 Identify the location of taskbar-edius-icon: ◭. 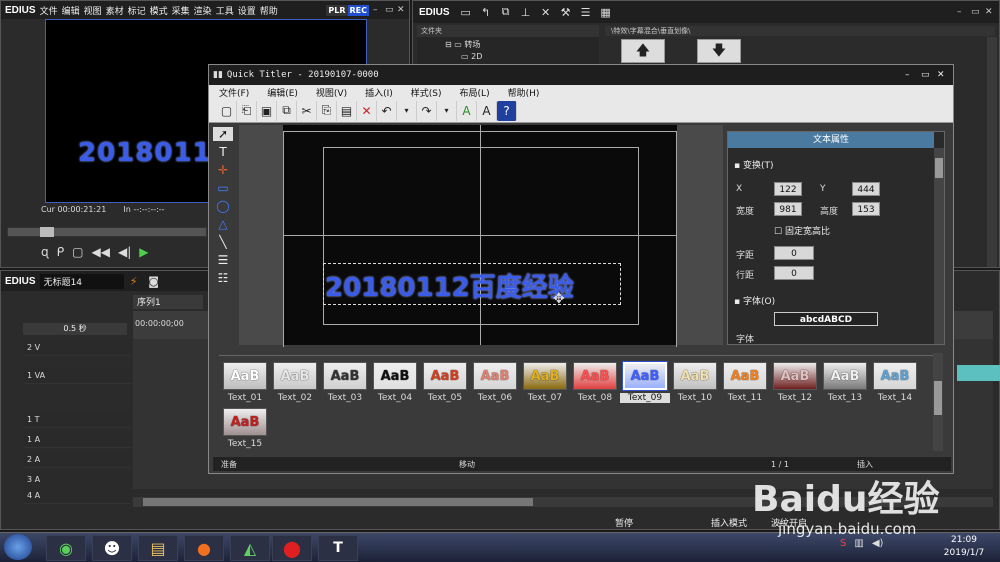
(250, 548).